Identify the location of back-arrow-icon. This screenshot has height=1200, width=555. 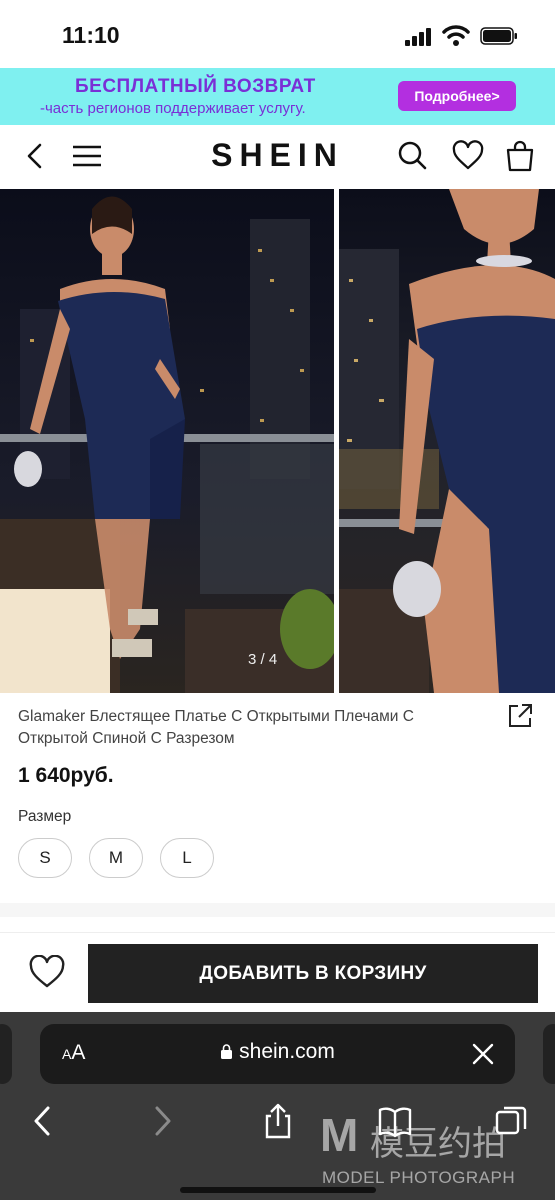
(43, 1121).